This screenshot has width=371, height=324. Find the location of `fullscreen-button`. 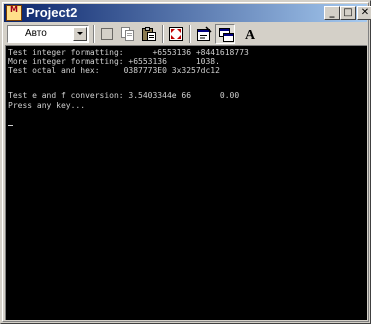

fullscreen-button is located at coordinates (176, 34).